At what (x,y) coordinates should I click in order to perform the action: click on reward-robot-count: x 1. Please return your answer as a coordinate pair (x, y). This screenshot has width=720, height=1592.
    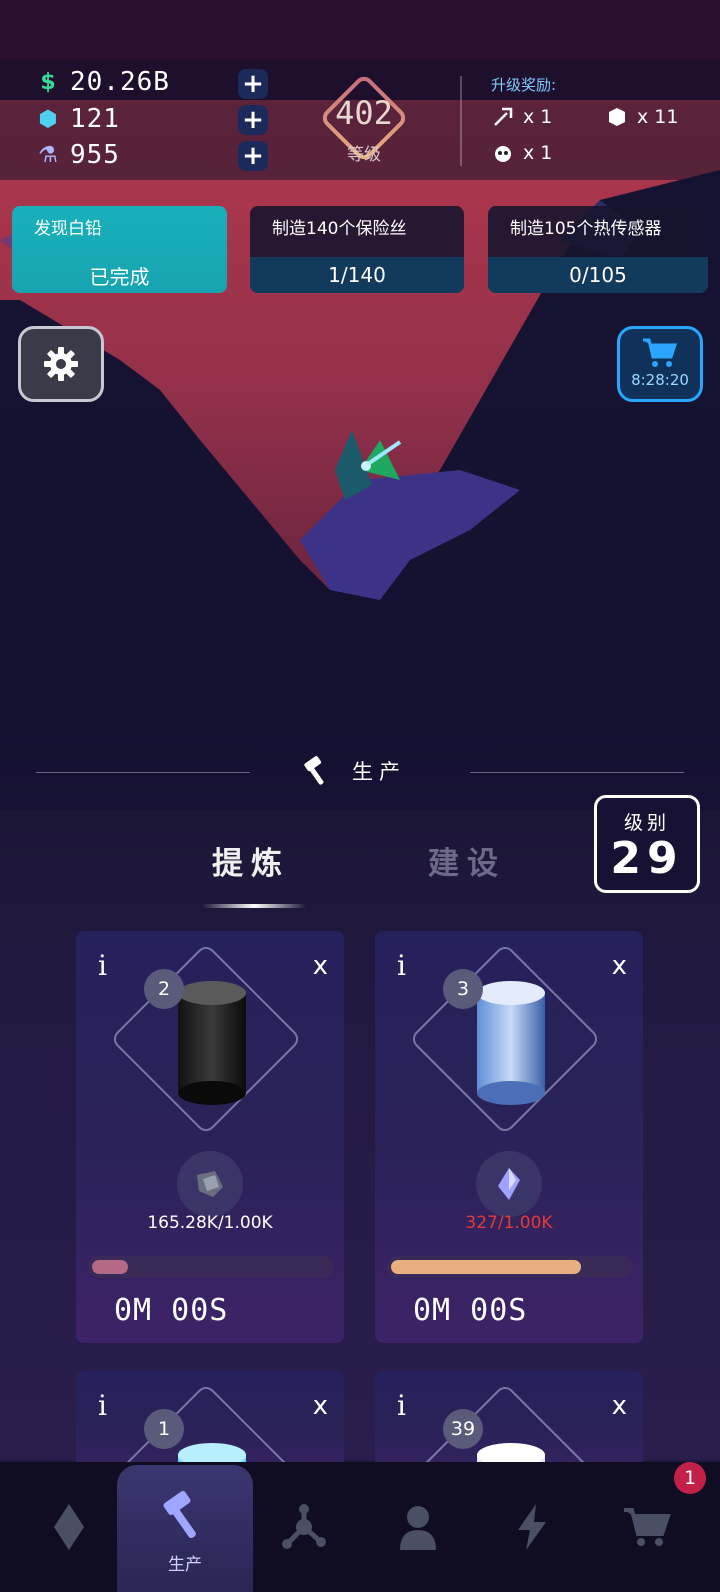
    Looking at the image, I should click on (538, 153).